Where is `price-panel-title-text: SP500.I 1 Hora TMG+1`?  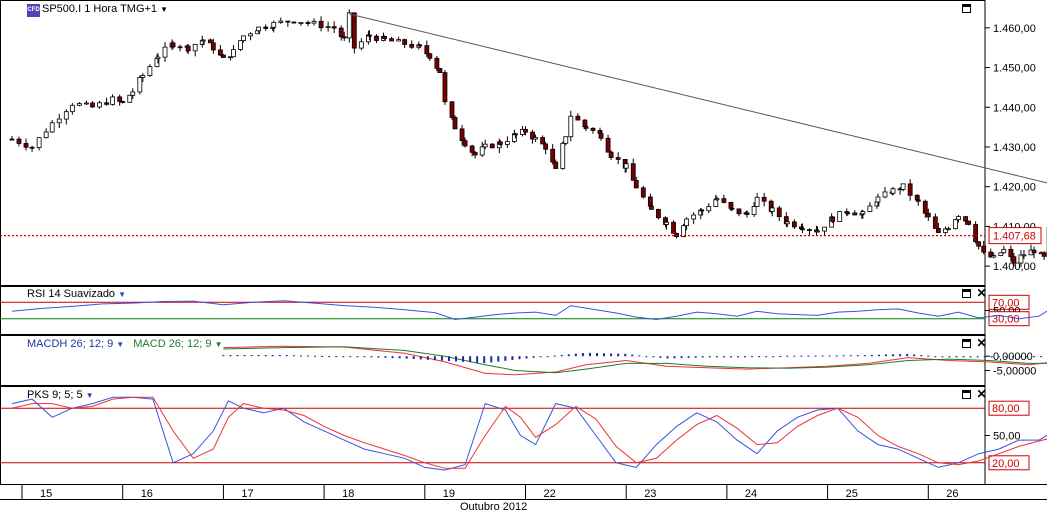
price-panel-title-text: SP500.I 1 Hora TMG+1 is located at coordinates (99, 9).